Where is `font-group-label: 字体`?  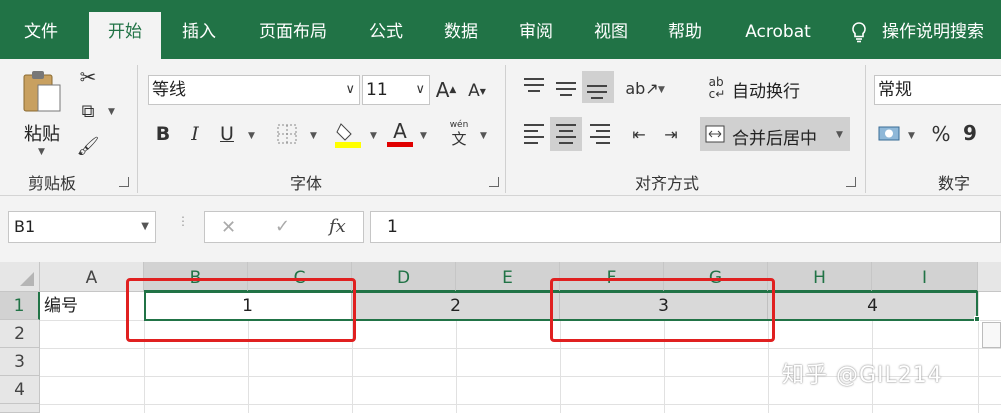 font-group-label: 字体 is located at coordinates (306, 183).